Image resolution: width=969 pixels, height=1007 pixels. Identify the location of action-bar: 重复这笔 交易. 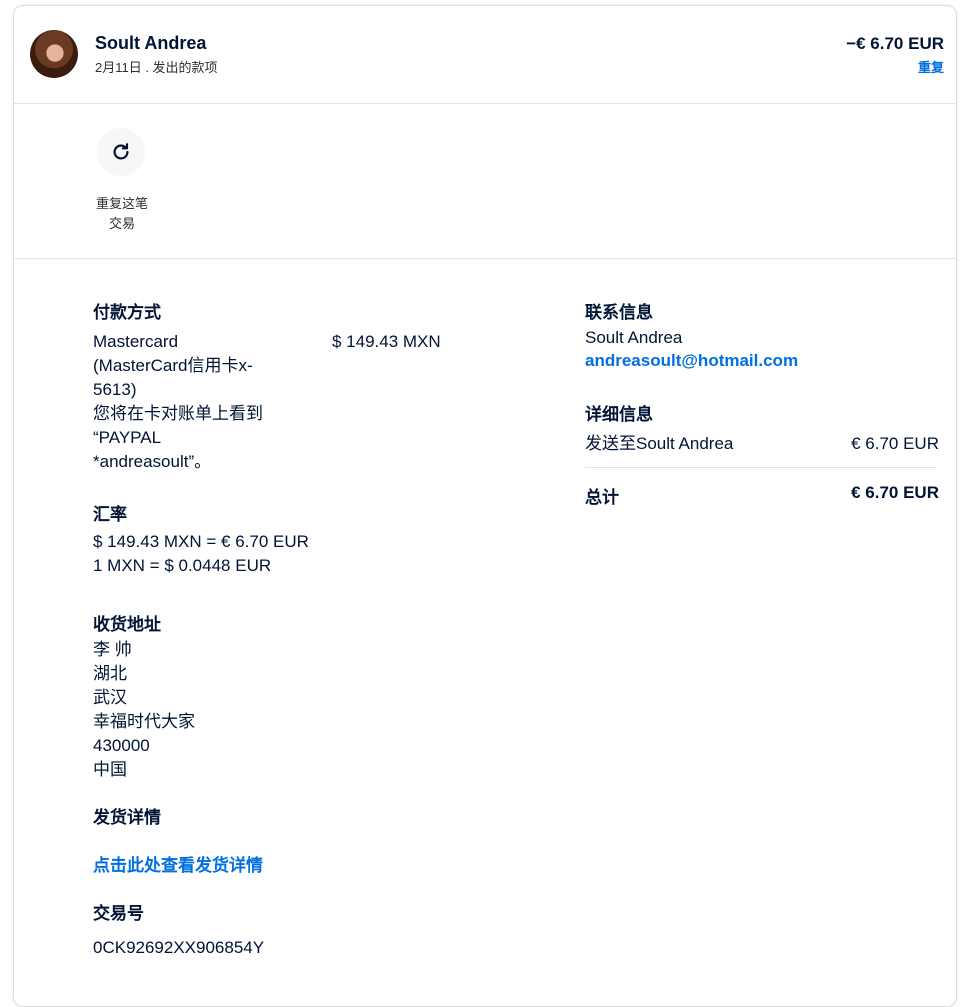
(485, 181).